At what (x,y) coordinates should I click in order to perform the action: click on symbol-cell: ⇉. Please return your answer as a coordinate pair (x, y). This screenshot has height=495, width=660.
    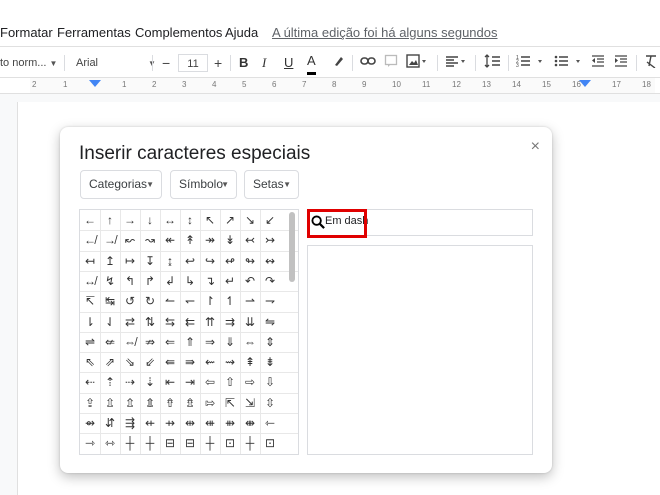
    Looking at the image, I should click on (230, 322).